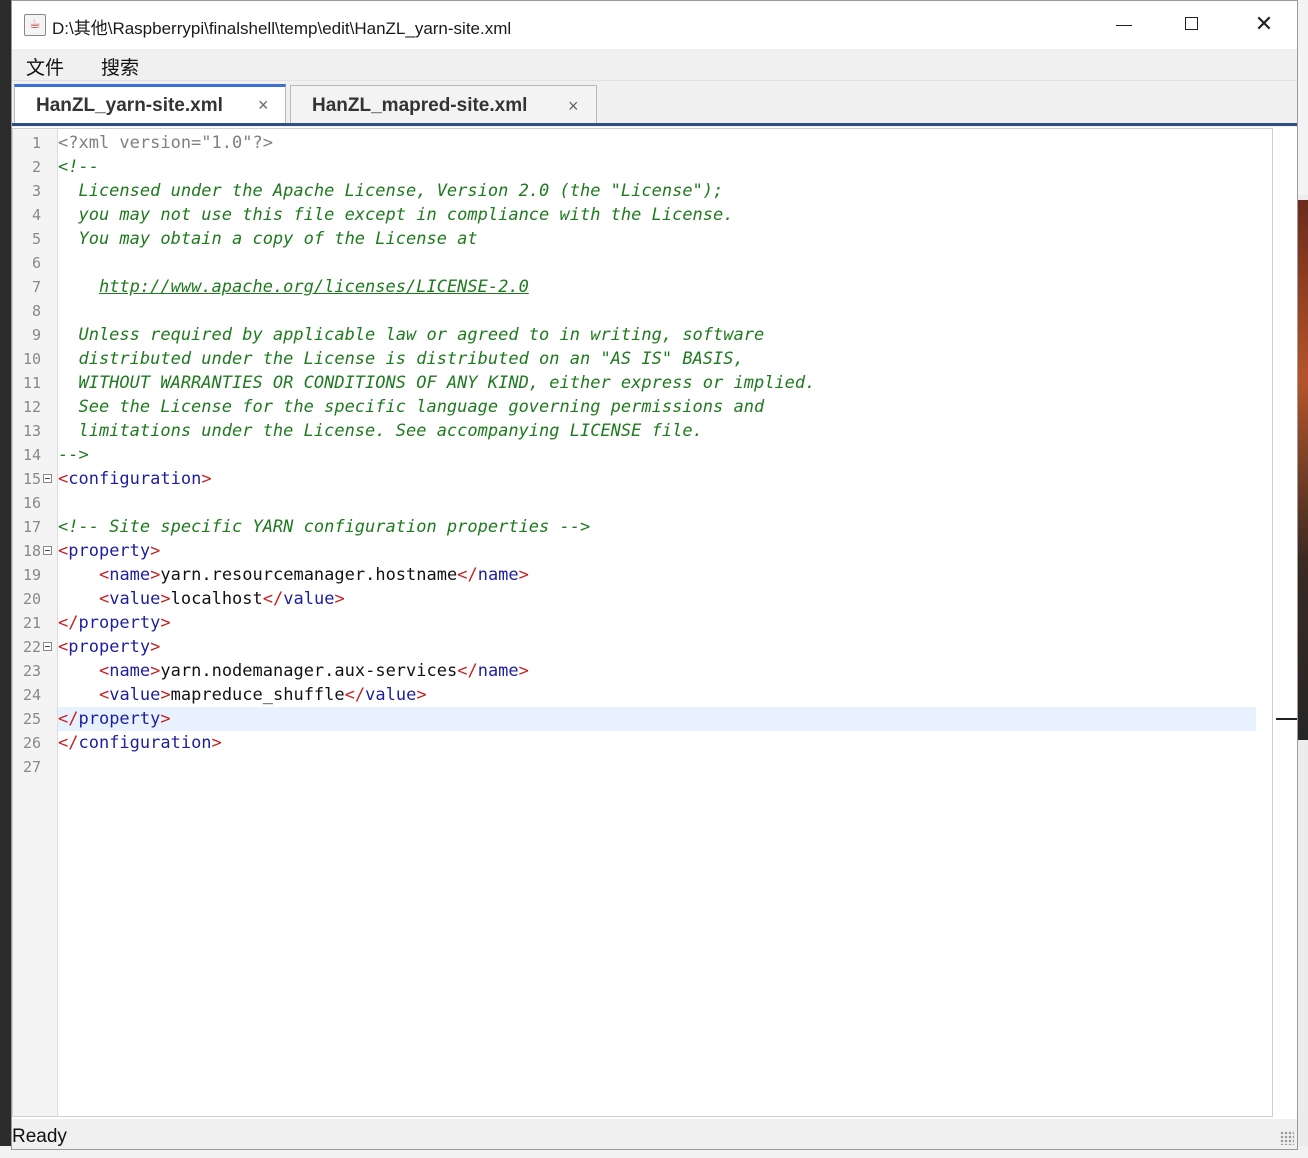 This screenshot has height=1158, width=1308. I want to click on line-number: 7, so click(36, 287).